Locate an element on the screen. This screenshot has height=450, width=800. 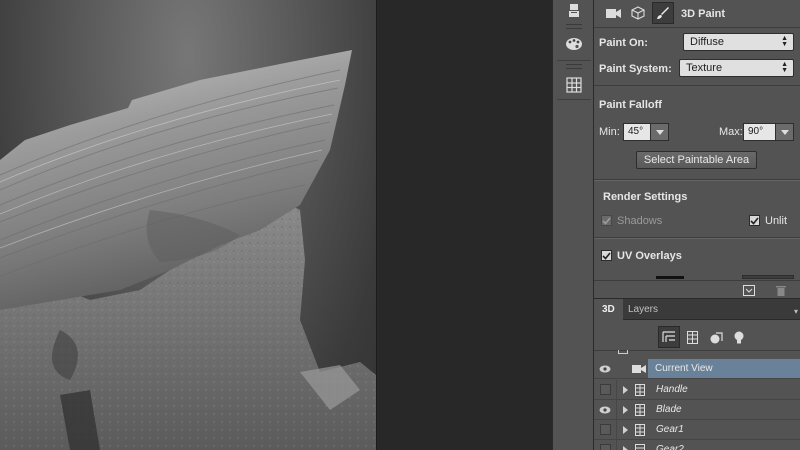
max-dropdown-button is located at coordinates (785, 132).